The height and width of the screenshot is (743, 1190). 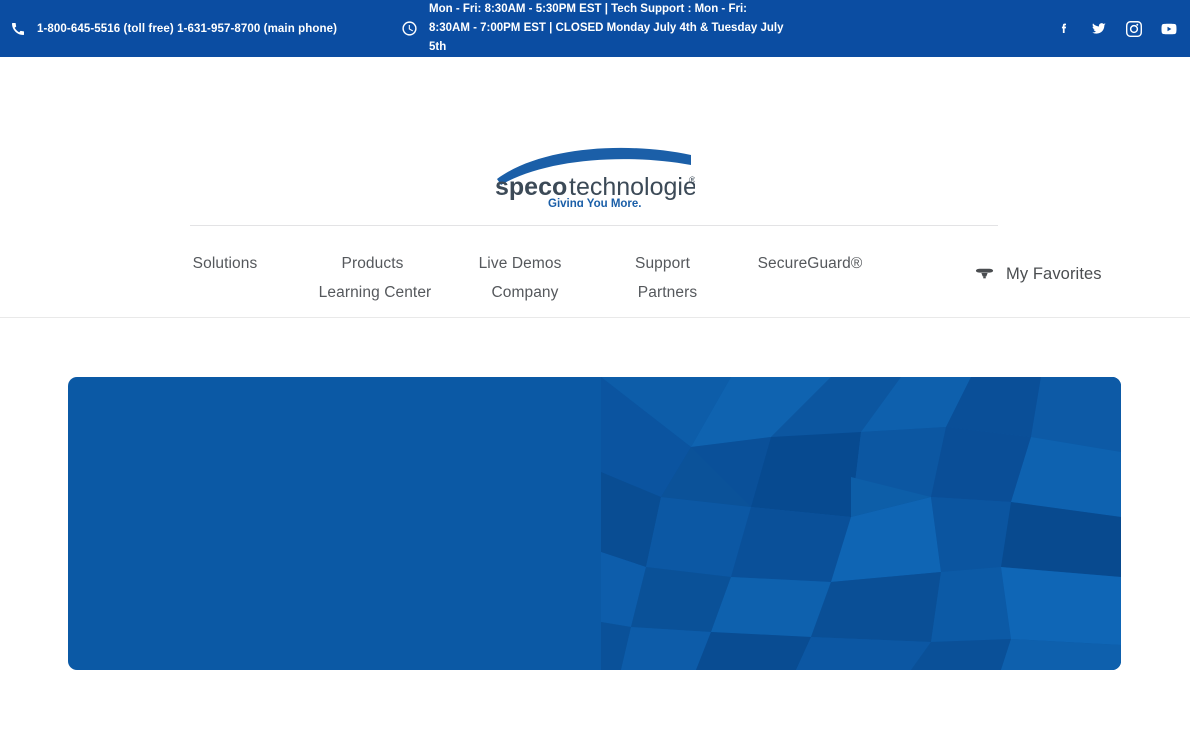 I want to click on nav-item-company: Company, so click(x=525, y=292).